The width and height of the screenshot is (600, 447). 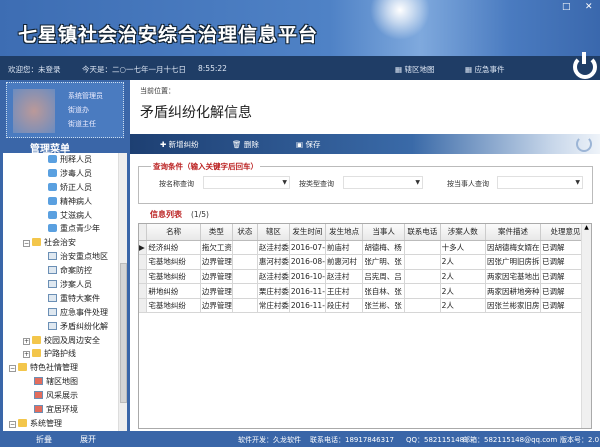 What do you see at coordinates (307, 262) in the screenshot?
I see `table-cell: 2016-08-` at bounding box center [307, 262].